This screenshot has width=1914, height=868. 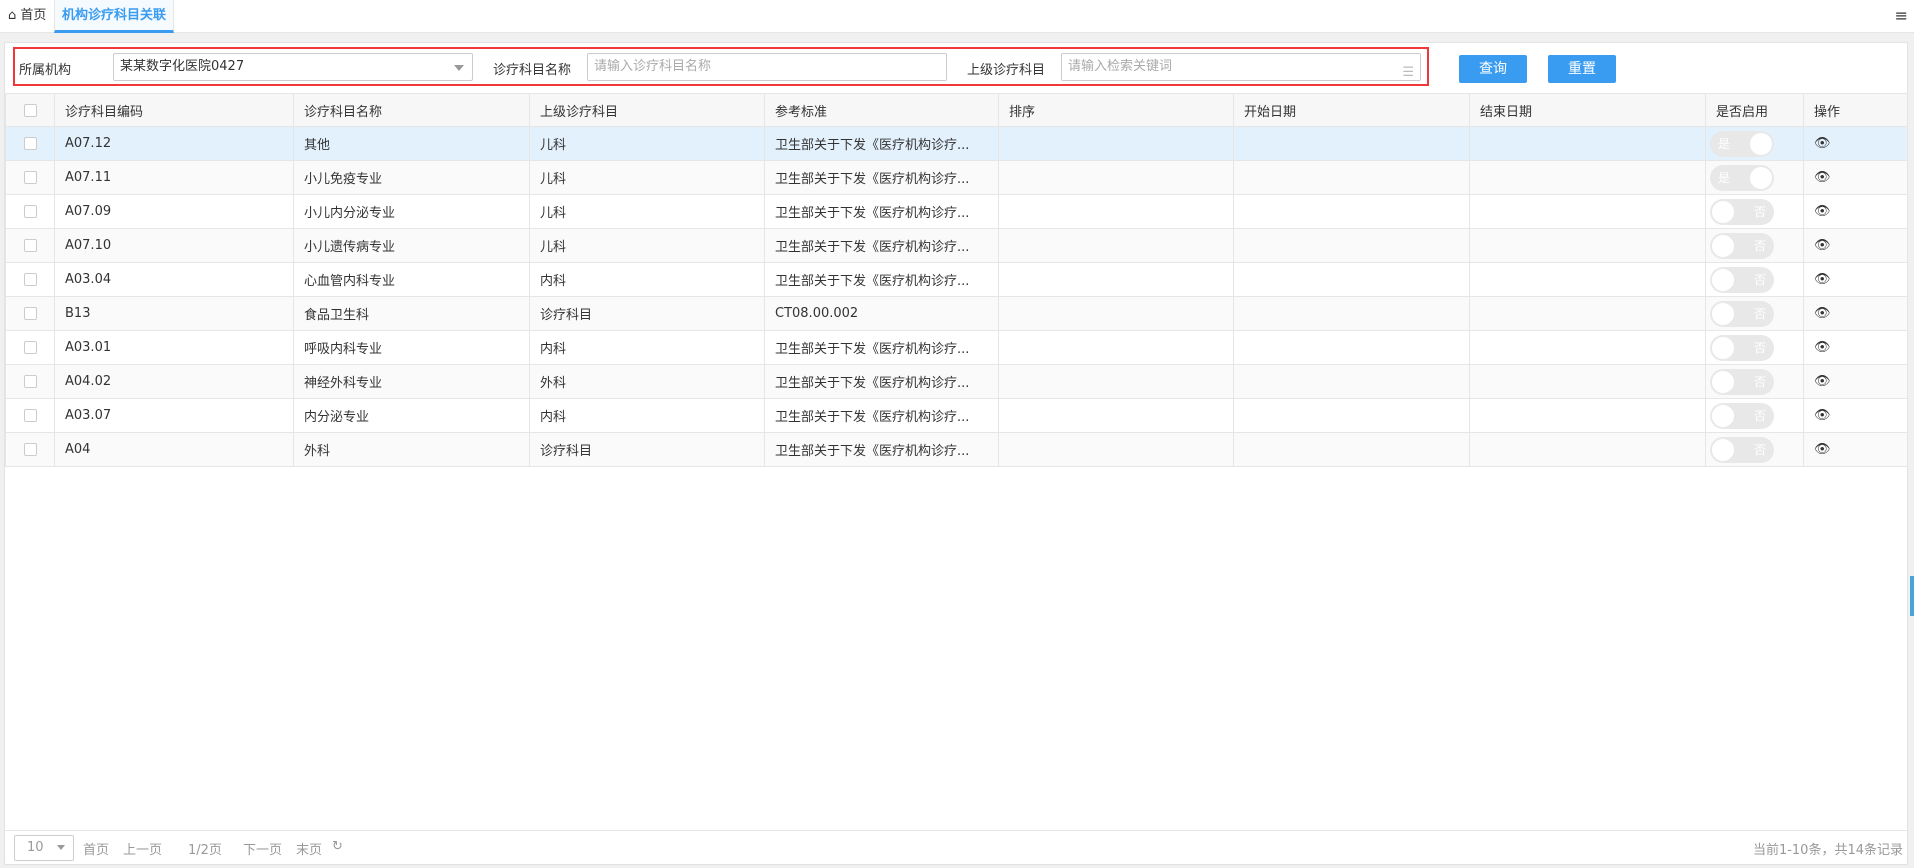 I want to click on cell-code: A07.12, so click(x=174, y=143).